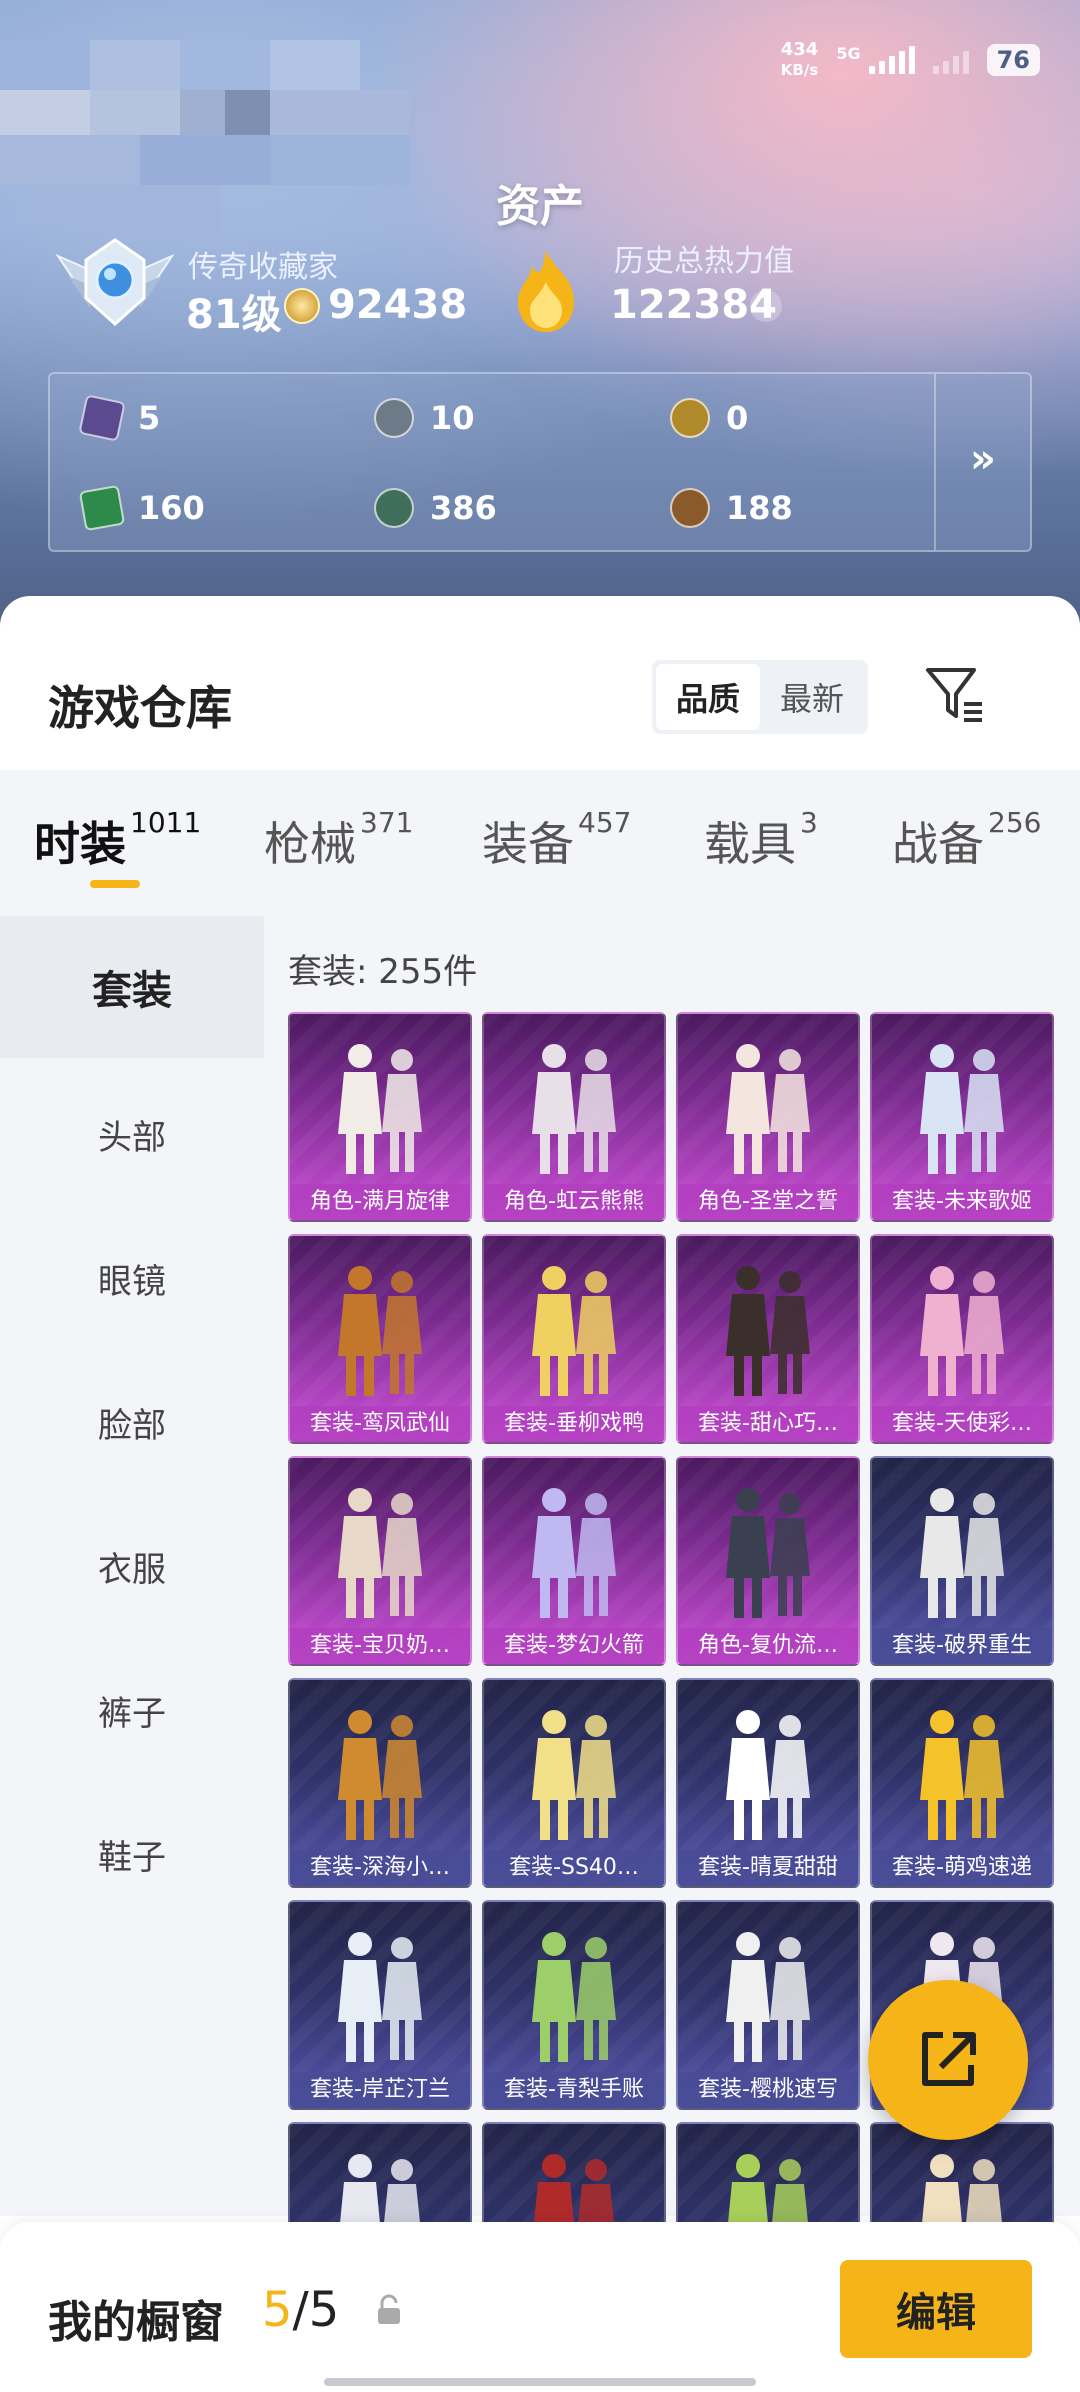  What do you see at coordinates (761, 840) in the screenshot?
I see `tab-vehicles: 载具 3` at bounding box center [761, 840].